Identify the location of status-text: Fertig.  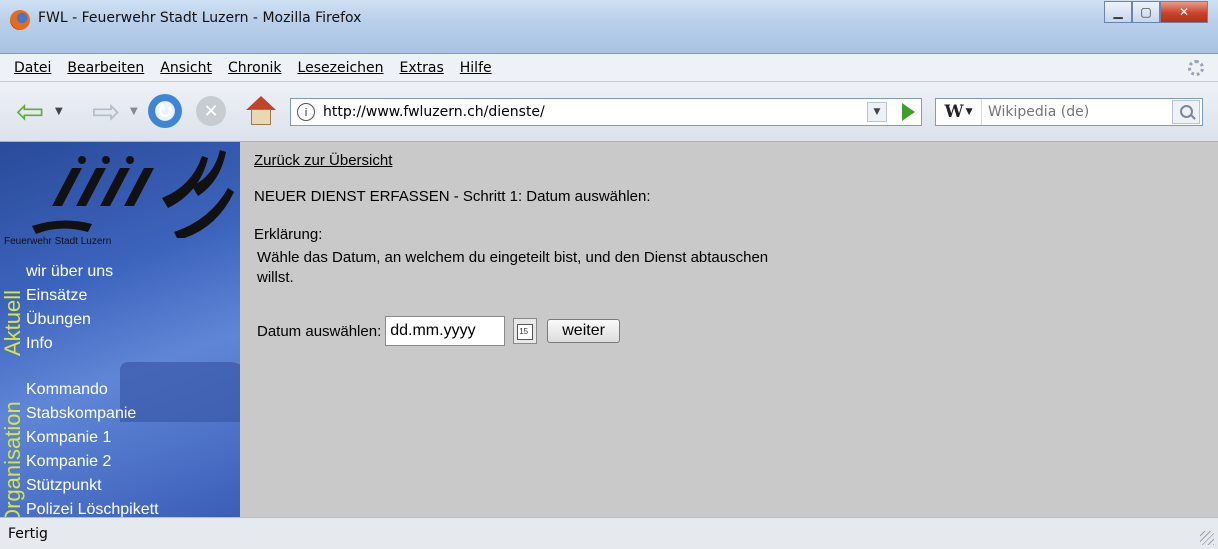
(28, 533).